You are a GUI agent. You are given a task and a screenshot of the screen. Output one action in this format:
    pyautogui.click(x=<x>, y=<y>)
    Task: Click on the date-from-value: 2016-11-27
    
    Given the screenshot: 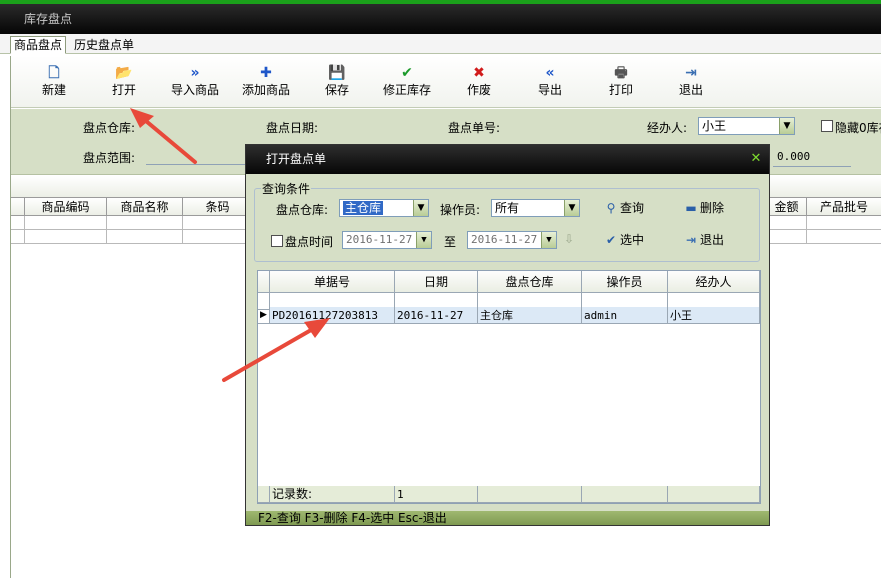 What is the action you would take?
    pyautogui.click(x=379, y=239)
    